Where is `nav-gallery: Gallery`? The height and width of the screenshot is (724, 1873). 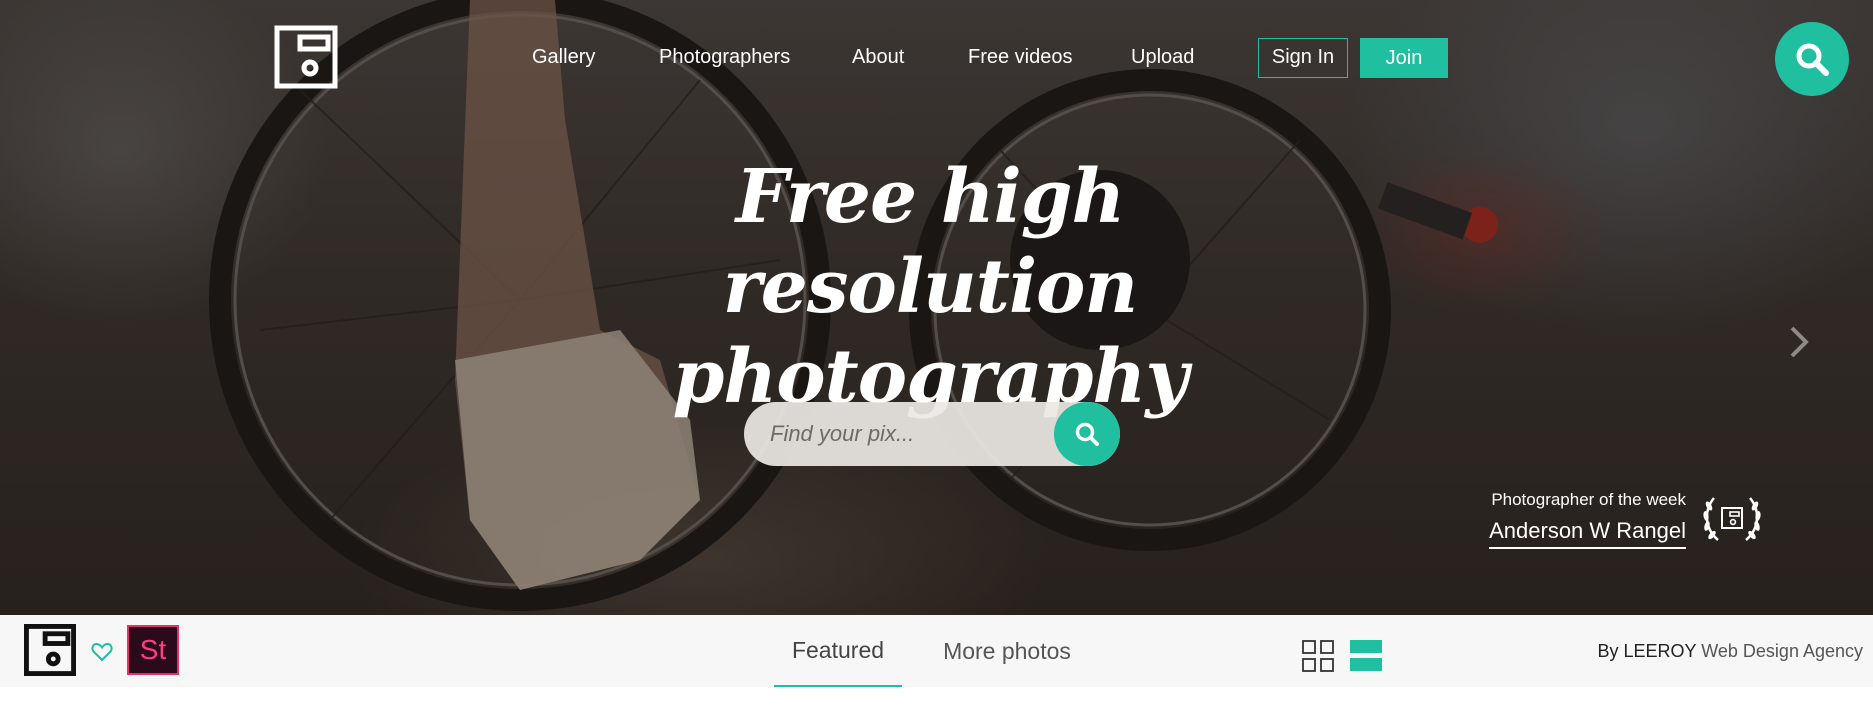
nav-gallery: Gallery is located at coordinates (563, 57).